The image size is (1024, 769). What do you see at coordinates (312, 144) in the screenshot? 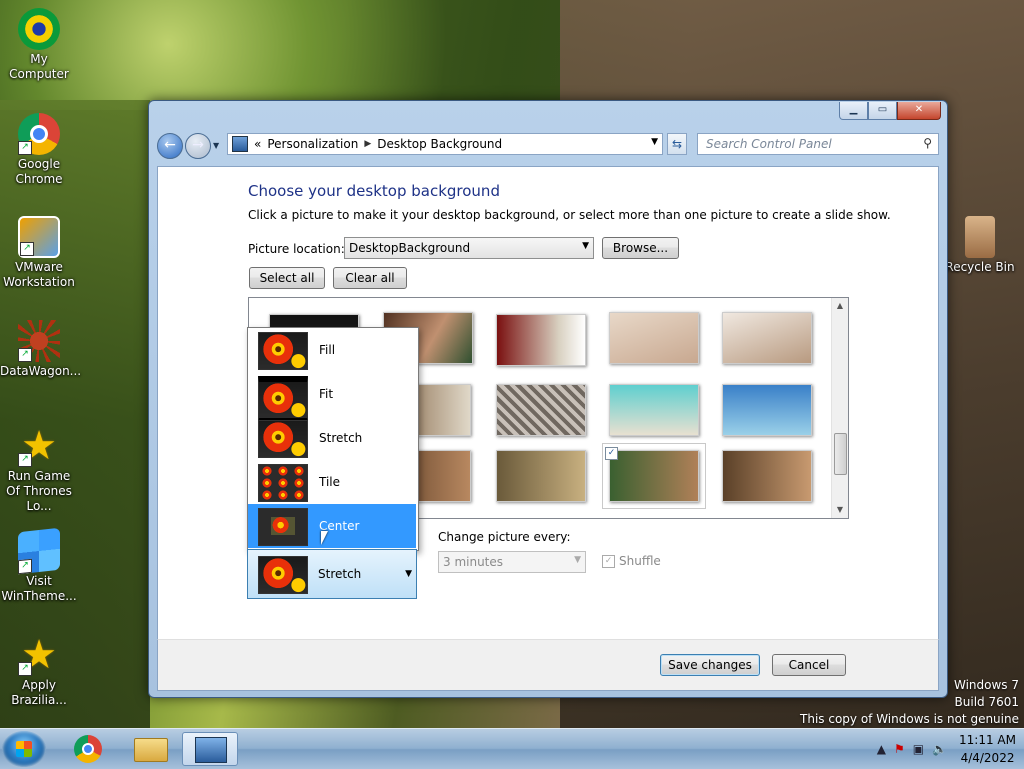
I see `breadcrumb-personalization: Personalization` at bounding box center [312, 144].